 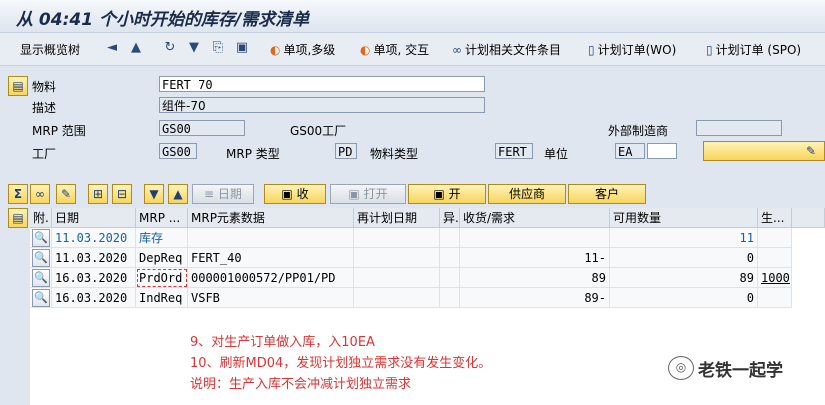 What do you see at coordinates (758, 50) in the screenshot?
I see `planned-order-spo-label: 计划订单 (SPO)` at bounding box center [758, 50].